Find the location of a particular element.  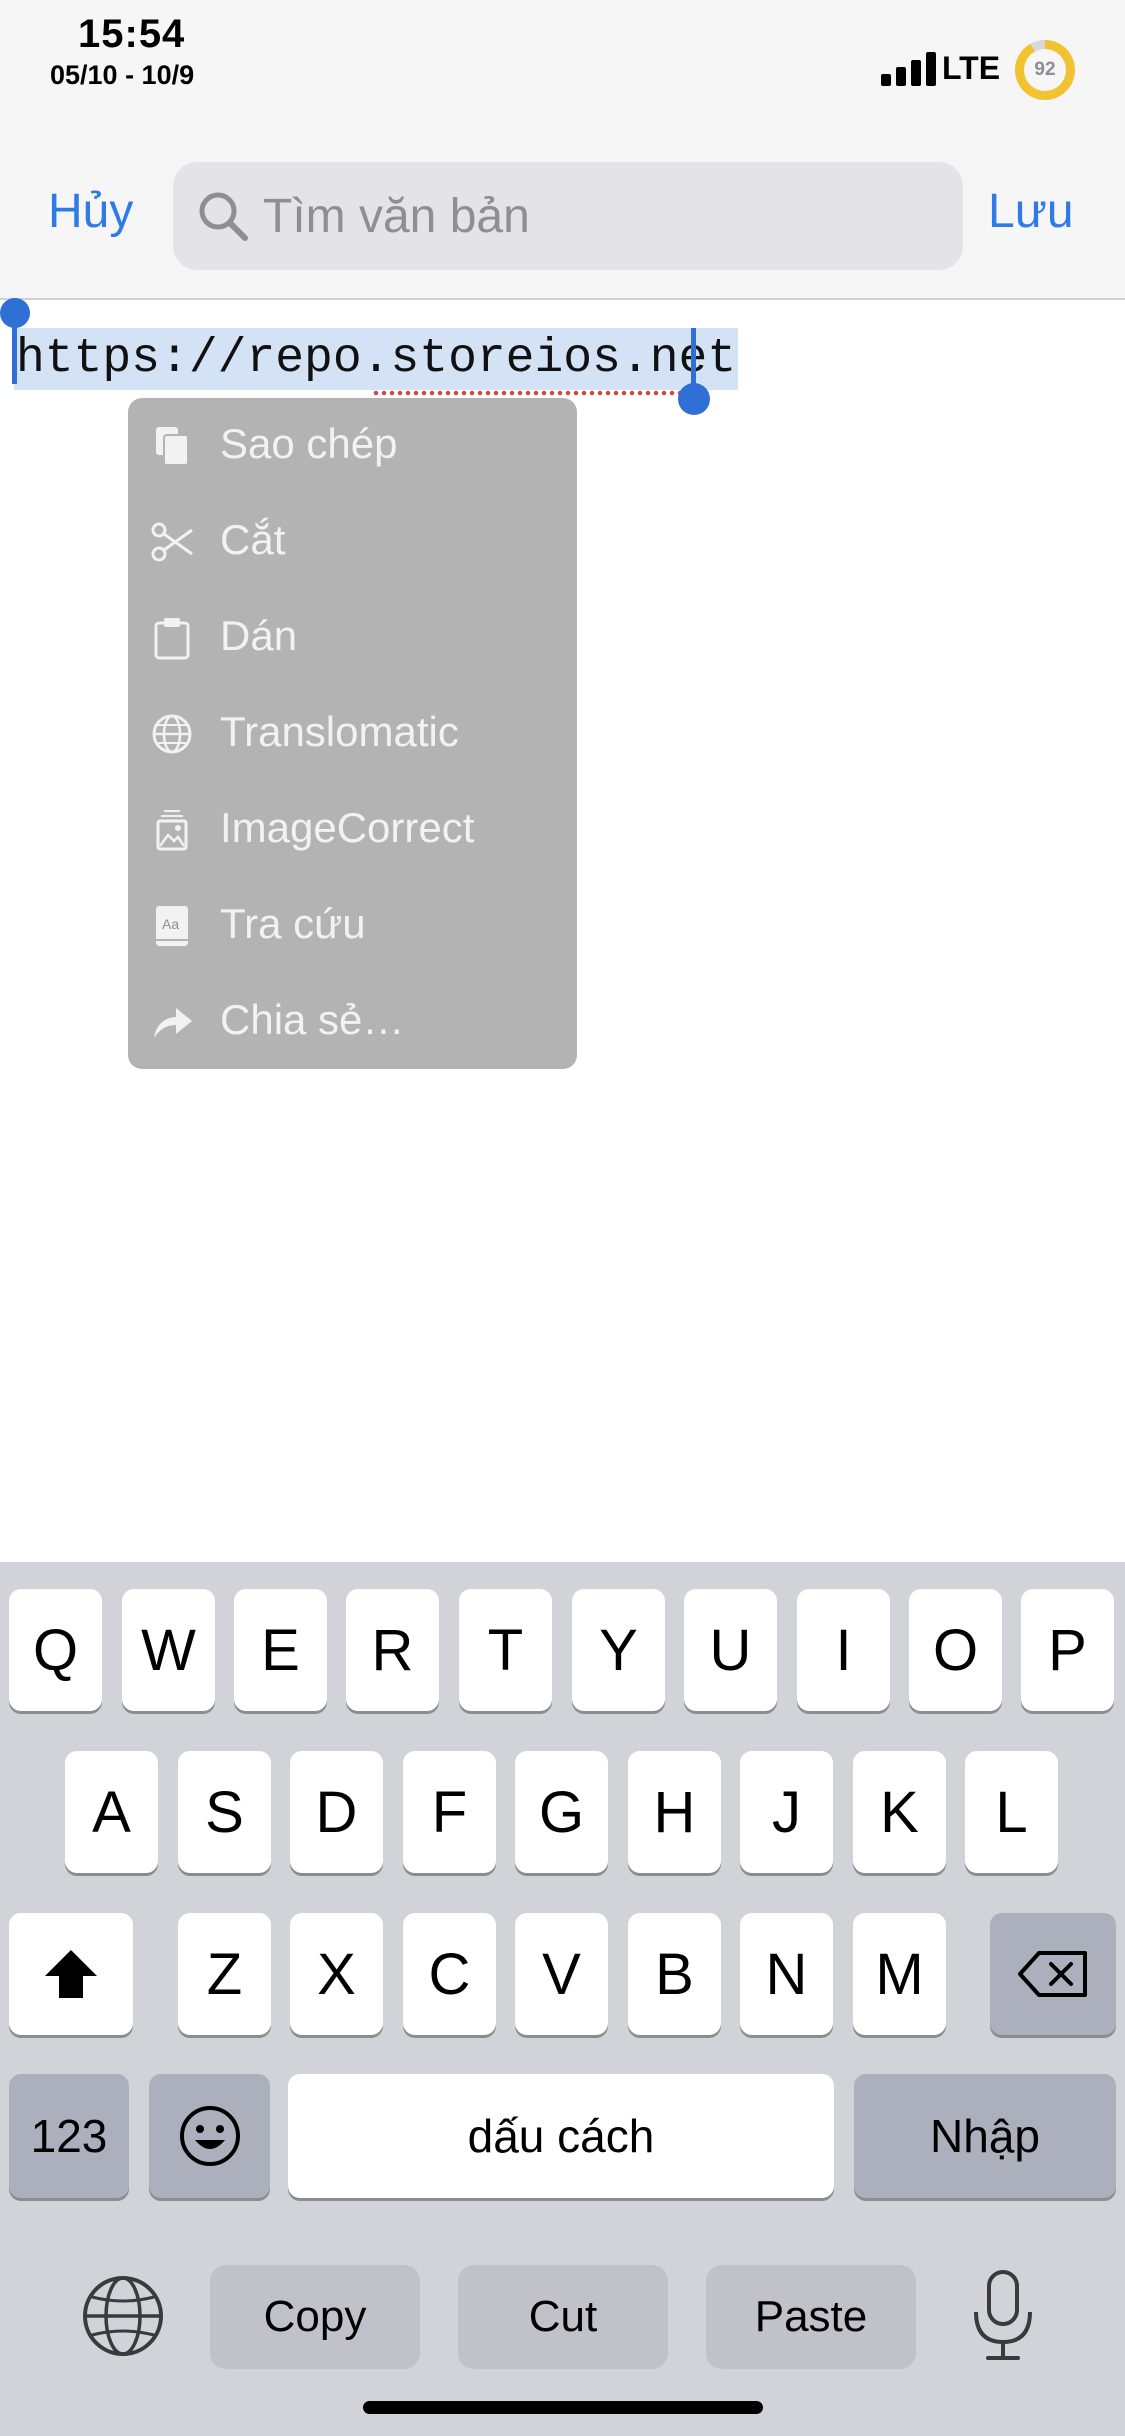

menu-item-label: Sao chép is located at coordinates (309, 443).